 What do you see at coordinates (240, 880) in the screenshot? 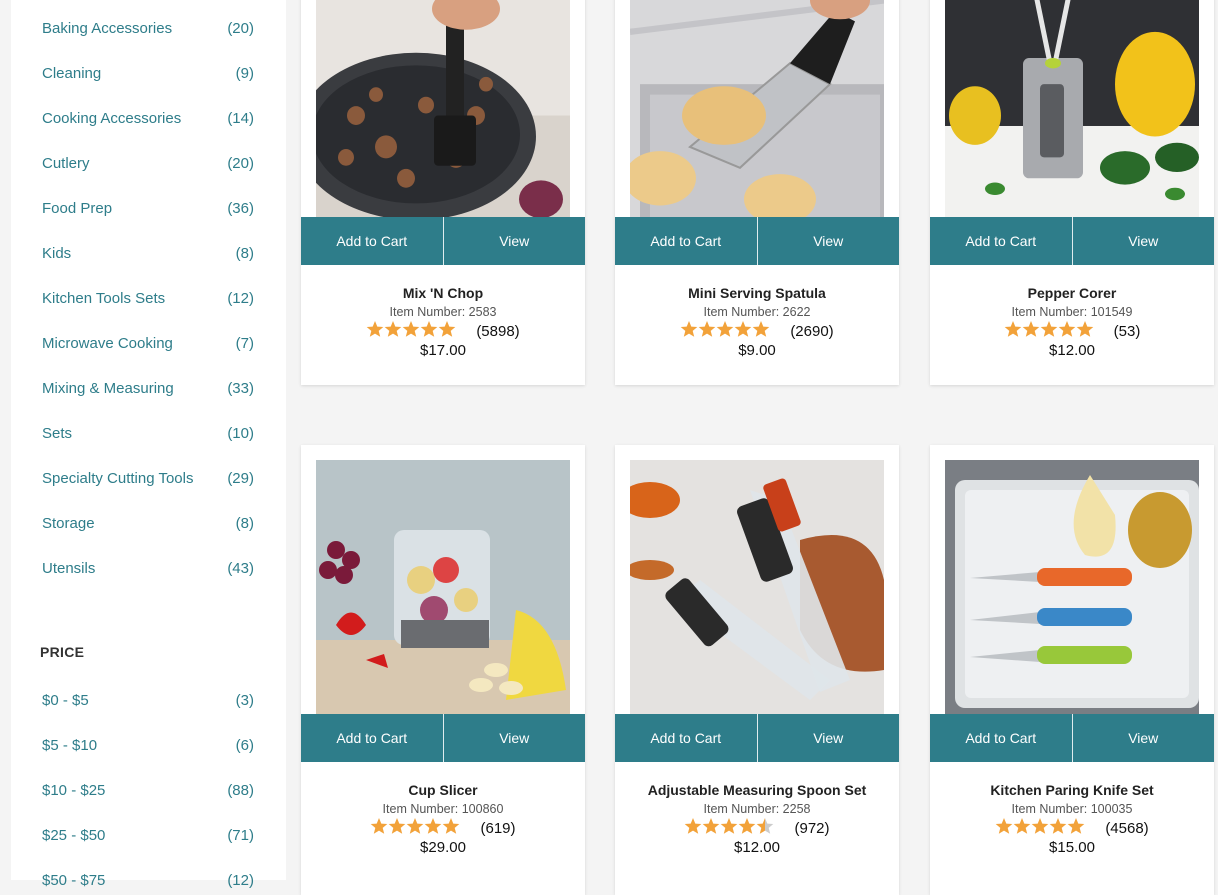
I see `price-range-count: (12)` at bounding box center [240, 880].